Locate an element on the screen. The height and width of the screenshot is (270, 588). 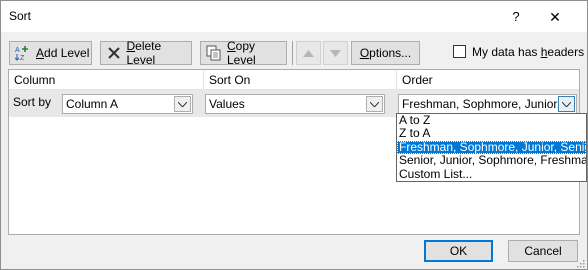
add-level-icon: A Z is located at coordinates (23, 53).